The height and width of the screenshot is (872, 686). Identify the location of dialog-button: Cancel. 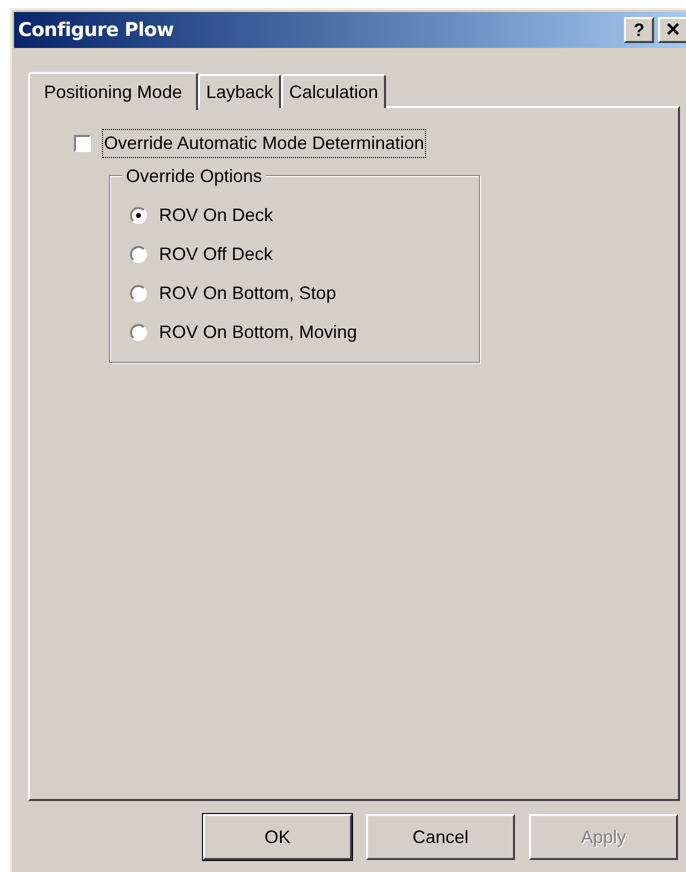
(440, 837).